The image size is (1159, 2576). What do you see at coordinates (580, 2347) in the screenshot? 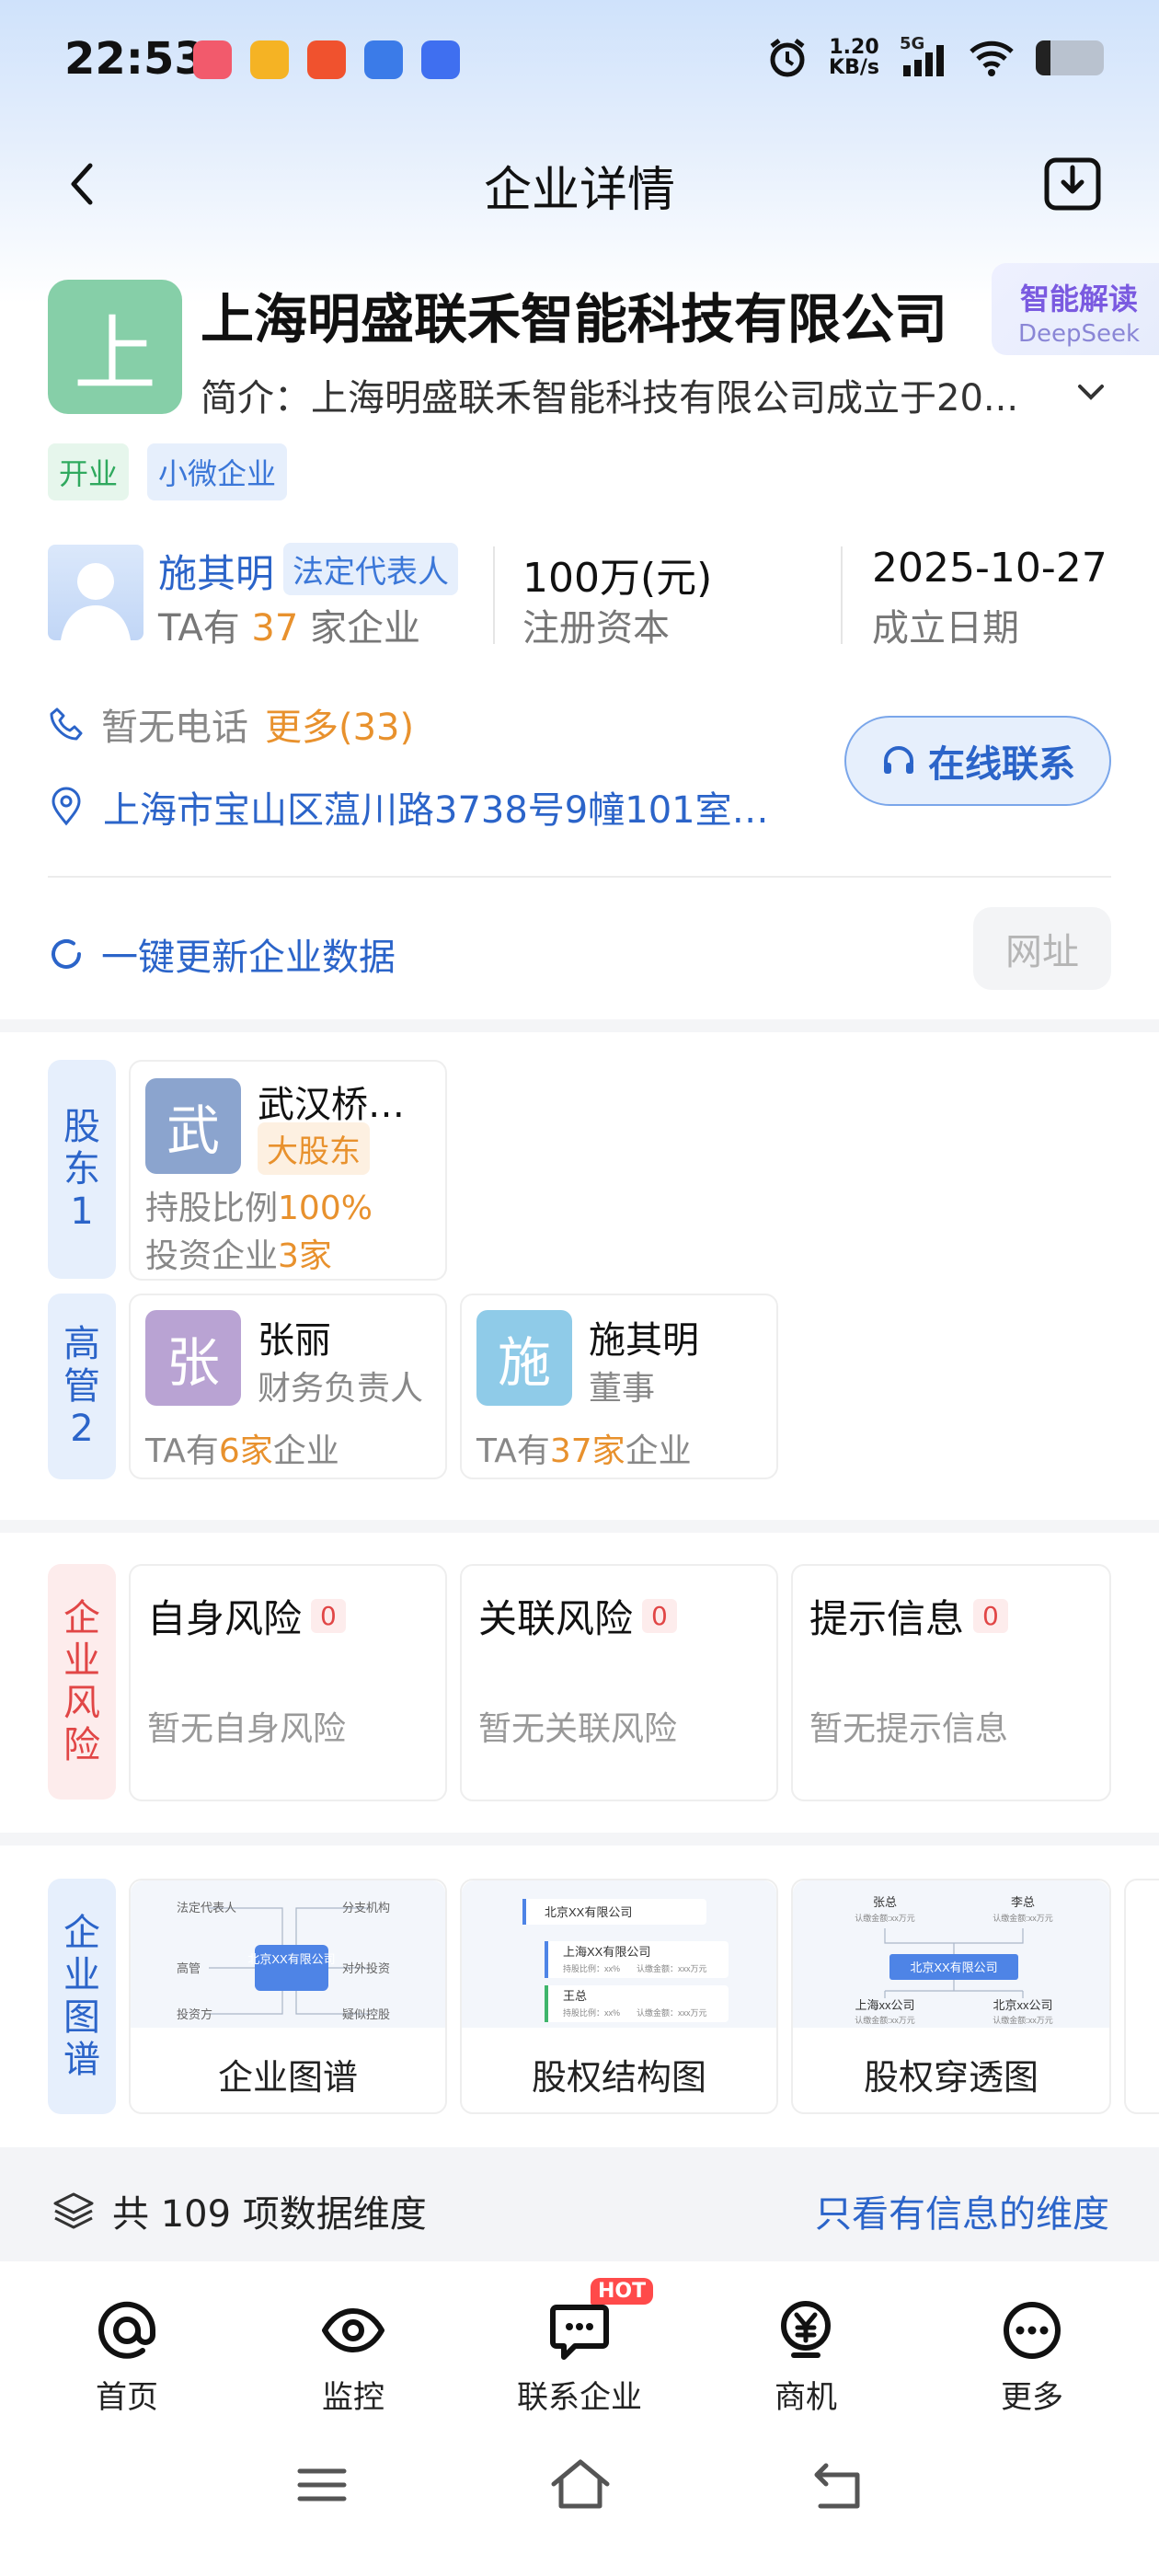
I see `nav-contact: HOT 联系企业` at bounding box center [580, 2347].